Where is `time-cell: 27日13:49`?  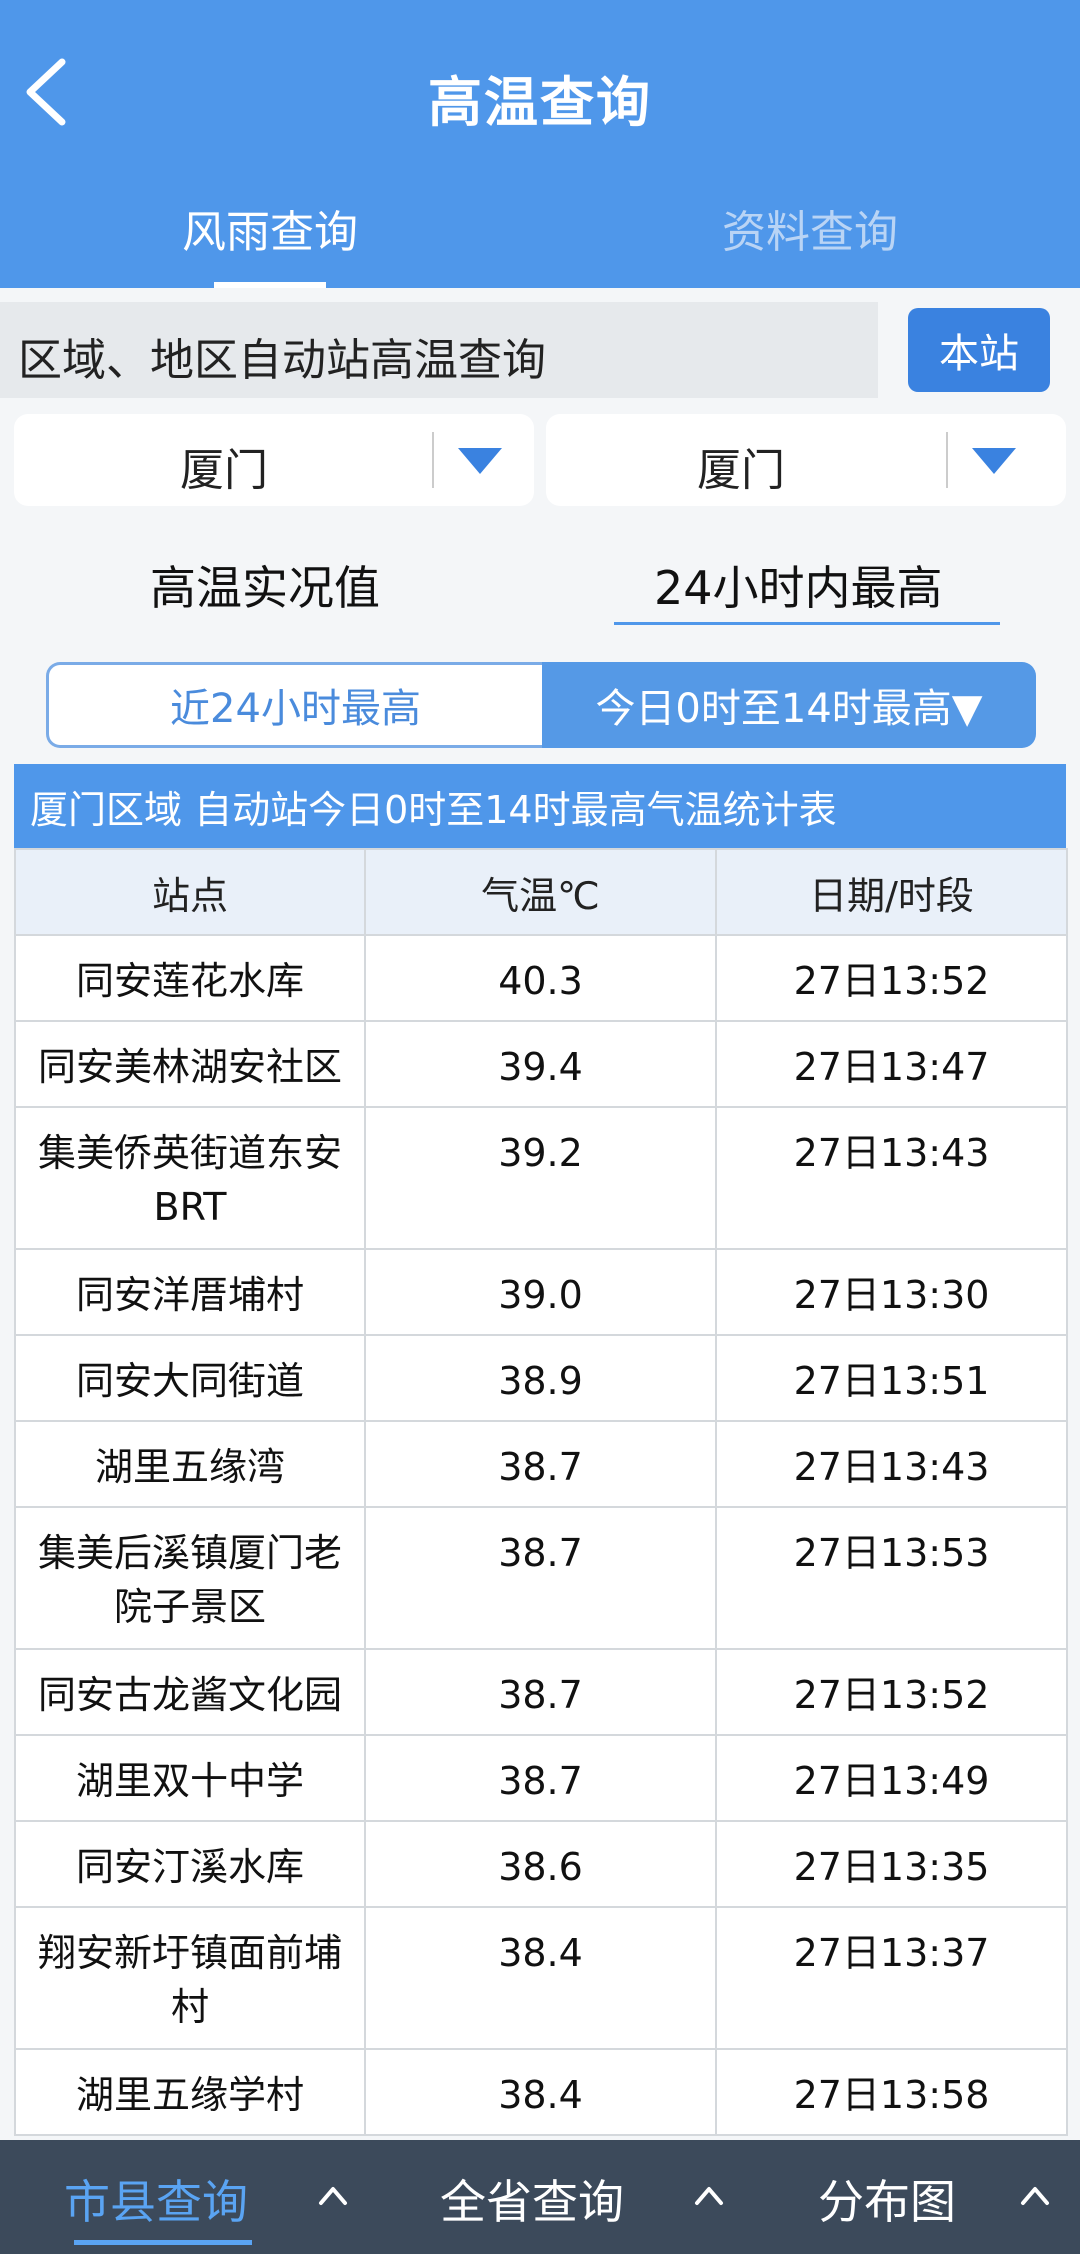 time-cell: 27日13:49 is located at coordinates (891, 1778).